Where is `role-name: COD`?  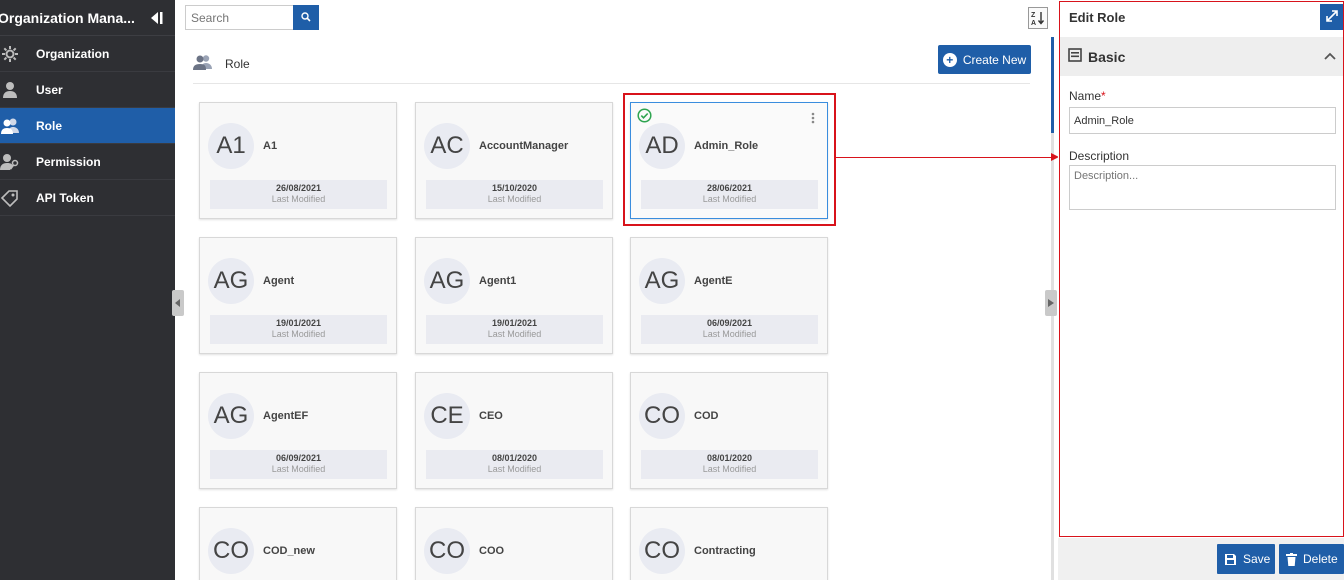
role-name: COD is located at coordinates (706, 416).